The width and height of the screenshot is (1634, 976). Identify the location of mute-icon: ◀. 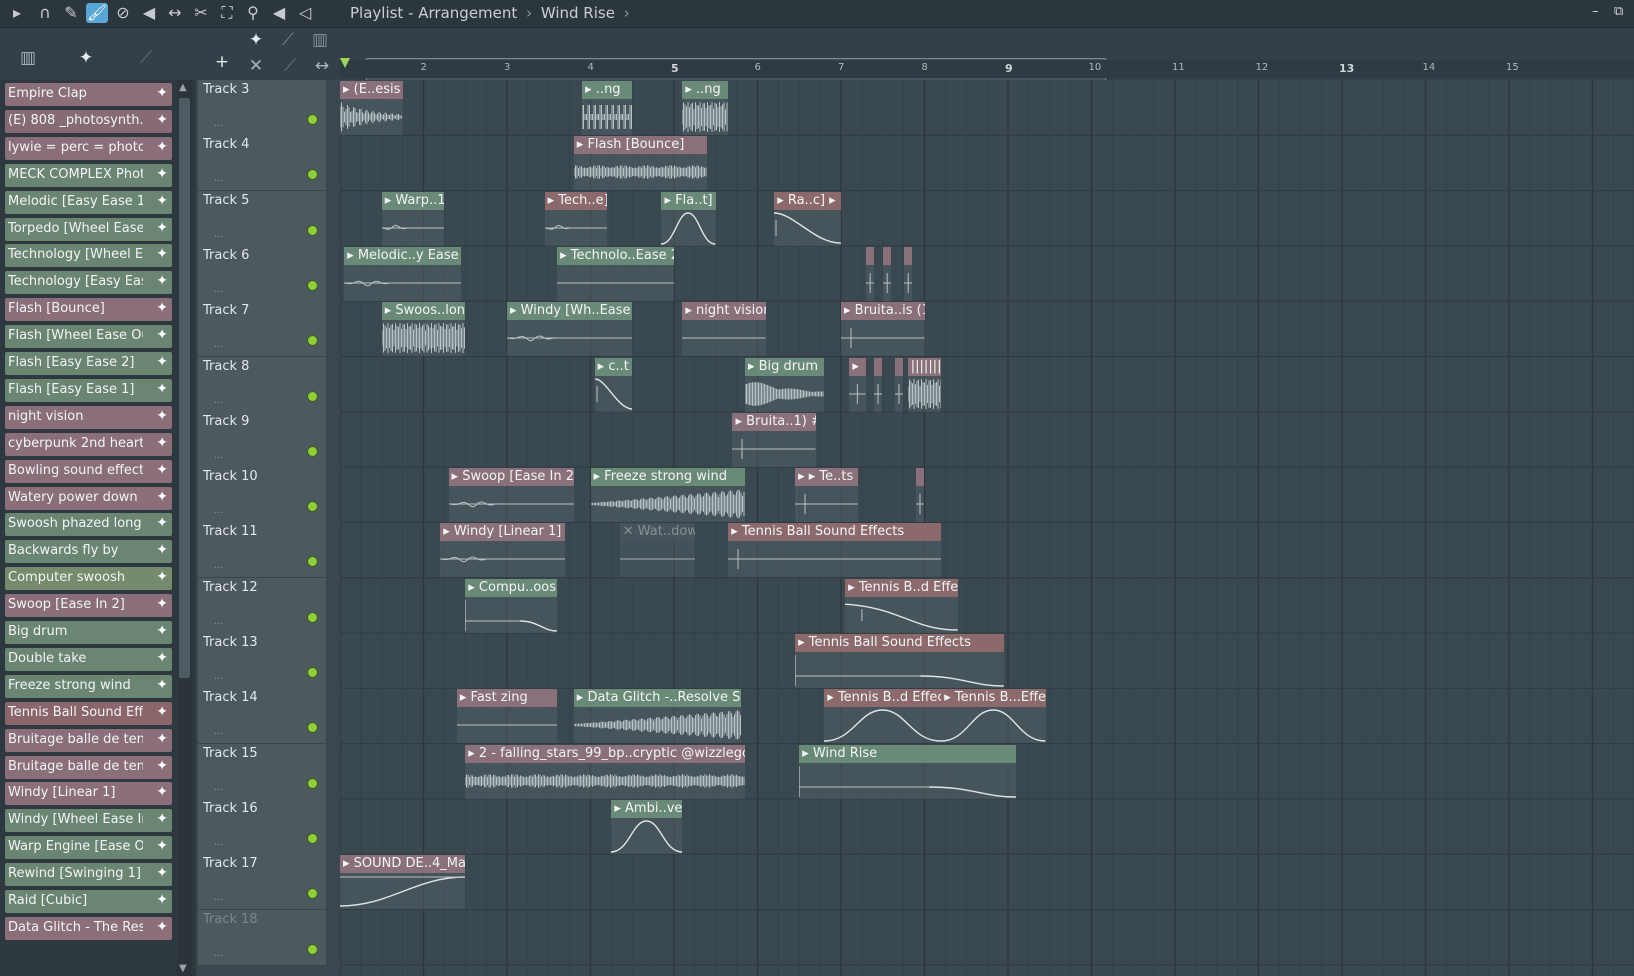
(149, 13).